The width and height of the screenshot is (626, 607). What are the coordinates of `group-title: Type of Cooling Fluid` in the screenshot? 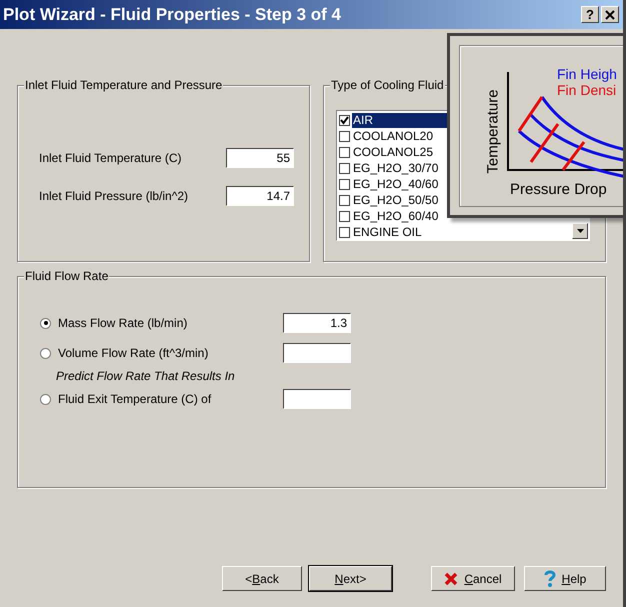 It's located at (387, 85).